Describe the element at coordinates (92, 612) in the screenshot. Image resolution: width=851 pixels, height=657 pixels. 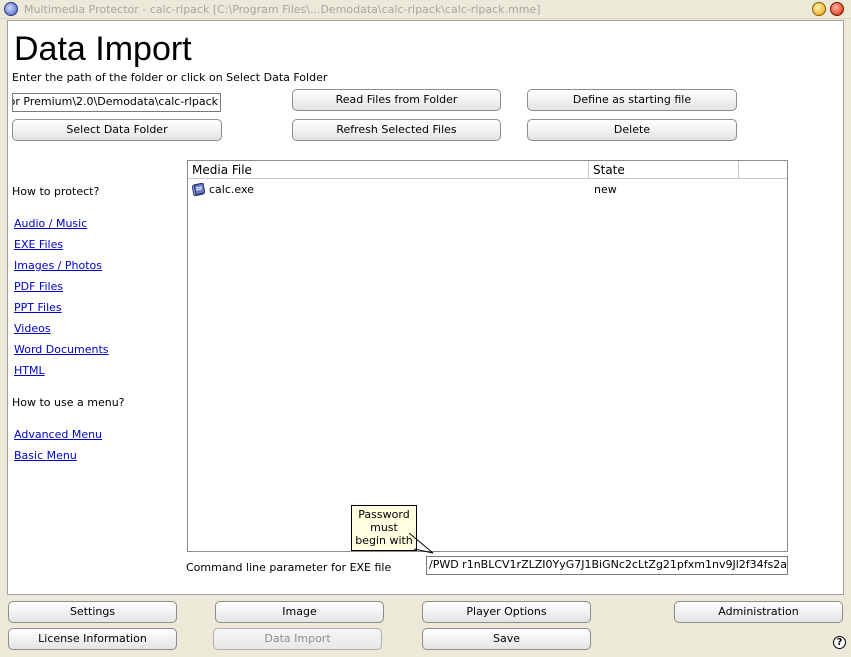
I see `settings-button: Settings` at that location.